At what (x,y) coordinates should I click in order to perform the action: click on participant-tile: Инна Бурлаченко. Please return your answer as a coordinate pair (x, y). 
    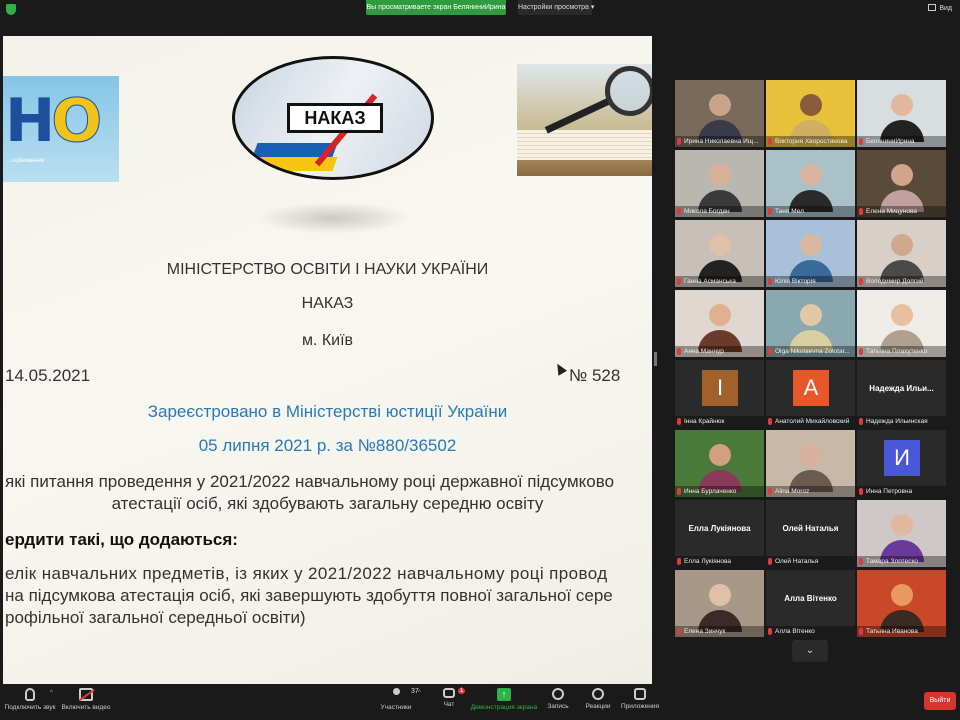
    Looking at the image, I should click on (719, 463).